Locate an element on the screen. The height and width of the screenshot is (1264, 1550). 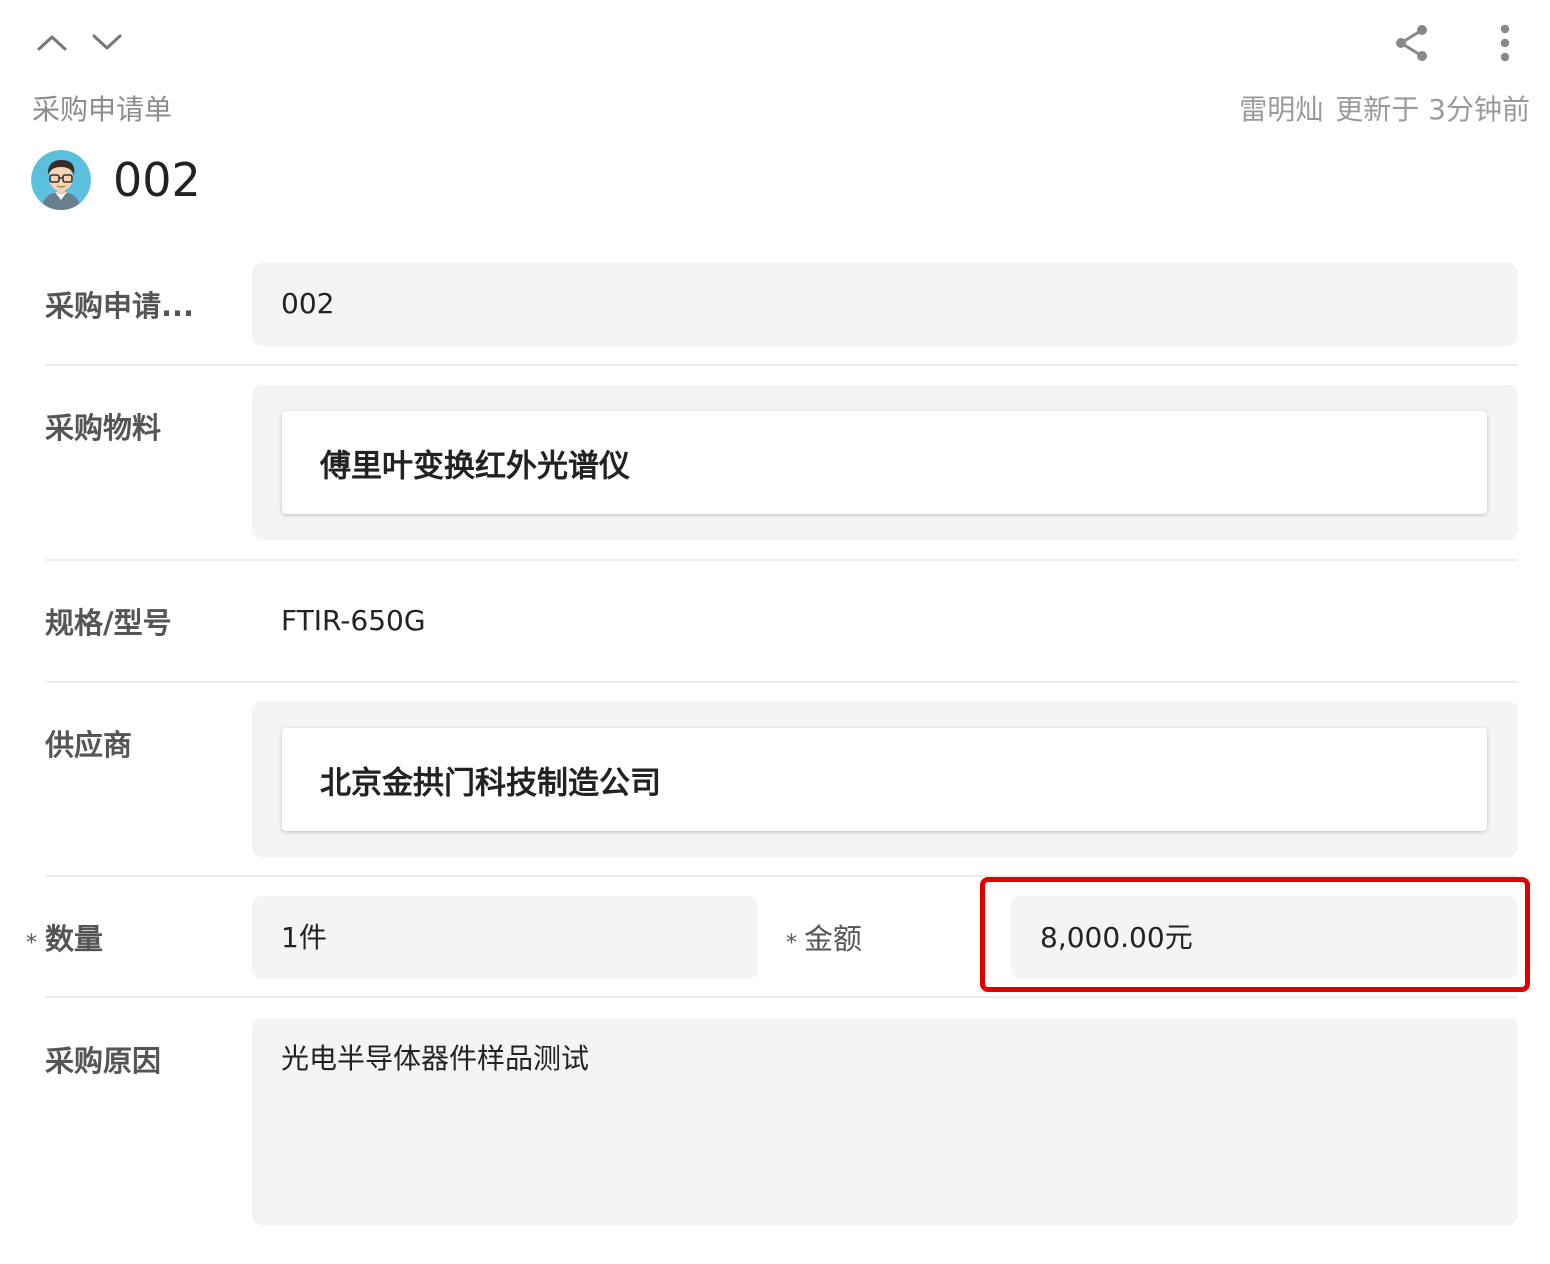
reason-value: 光电半导体器件样品测试 is located at coordinates (435, 1058).